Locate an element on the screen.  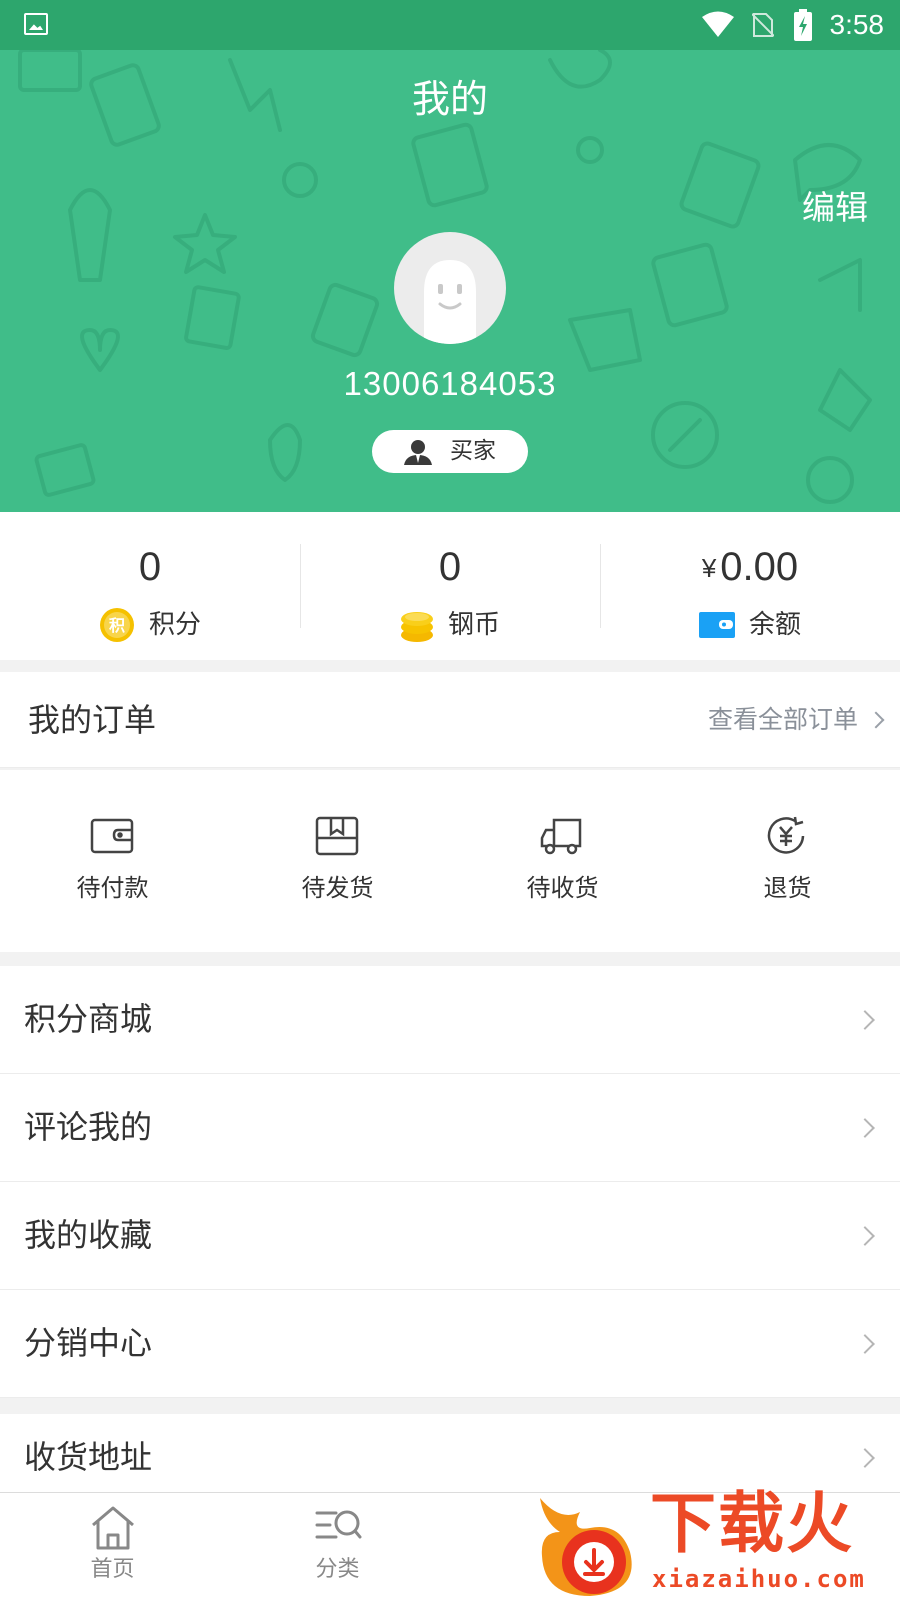
no-sim-icon is located at coordinates (763, 25).